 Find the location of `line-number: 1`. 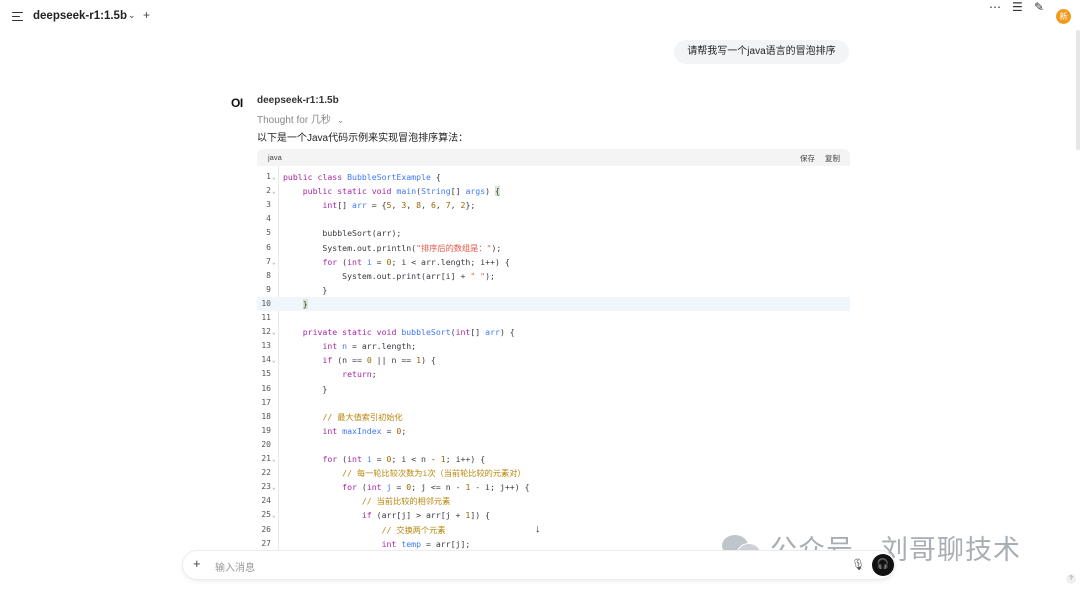

line-number: 1 is located at coordinates (268, 176).